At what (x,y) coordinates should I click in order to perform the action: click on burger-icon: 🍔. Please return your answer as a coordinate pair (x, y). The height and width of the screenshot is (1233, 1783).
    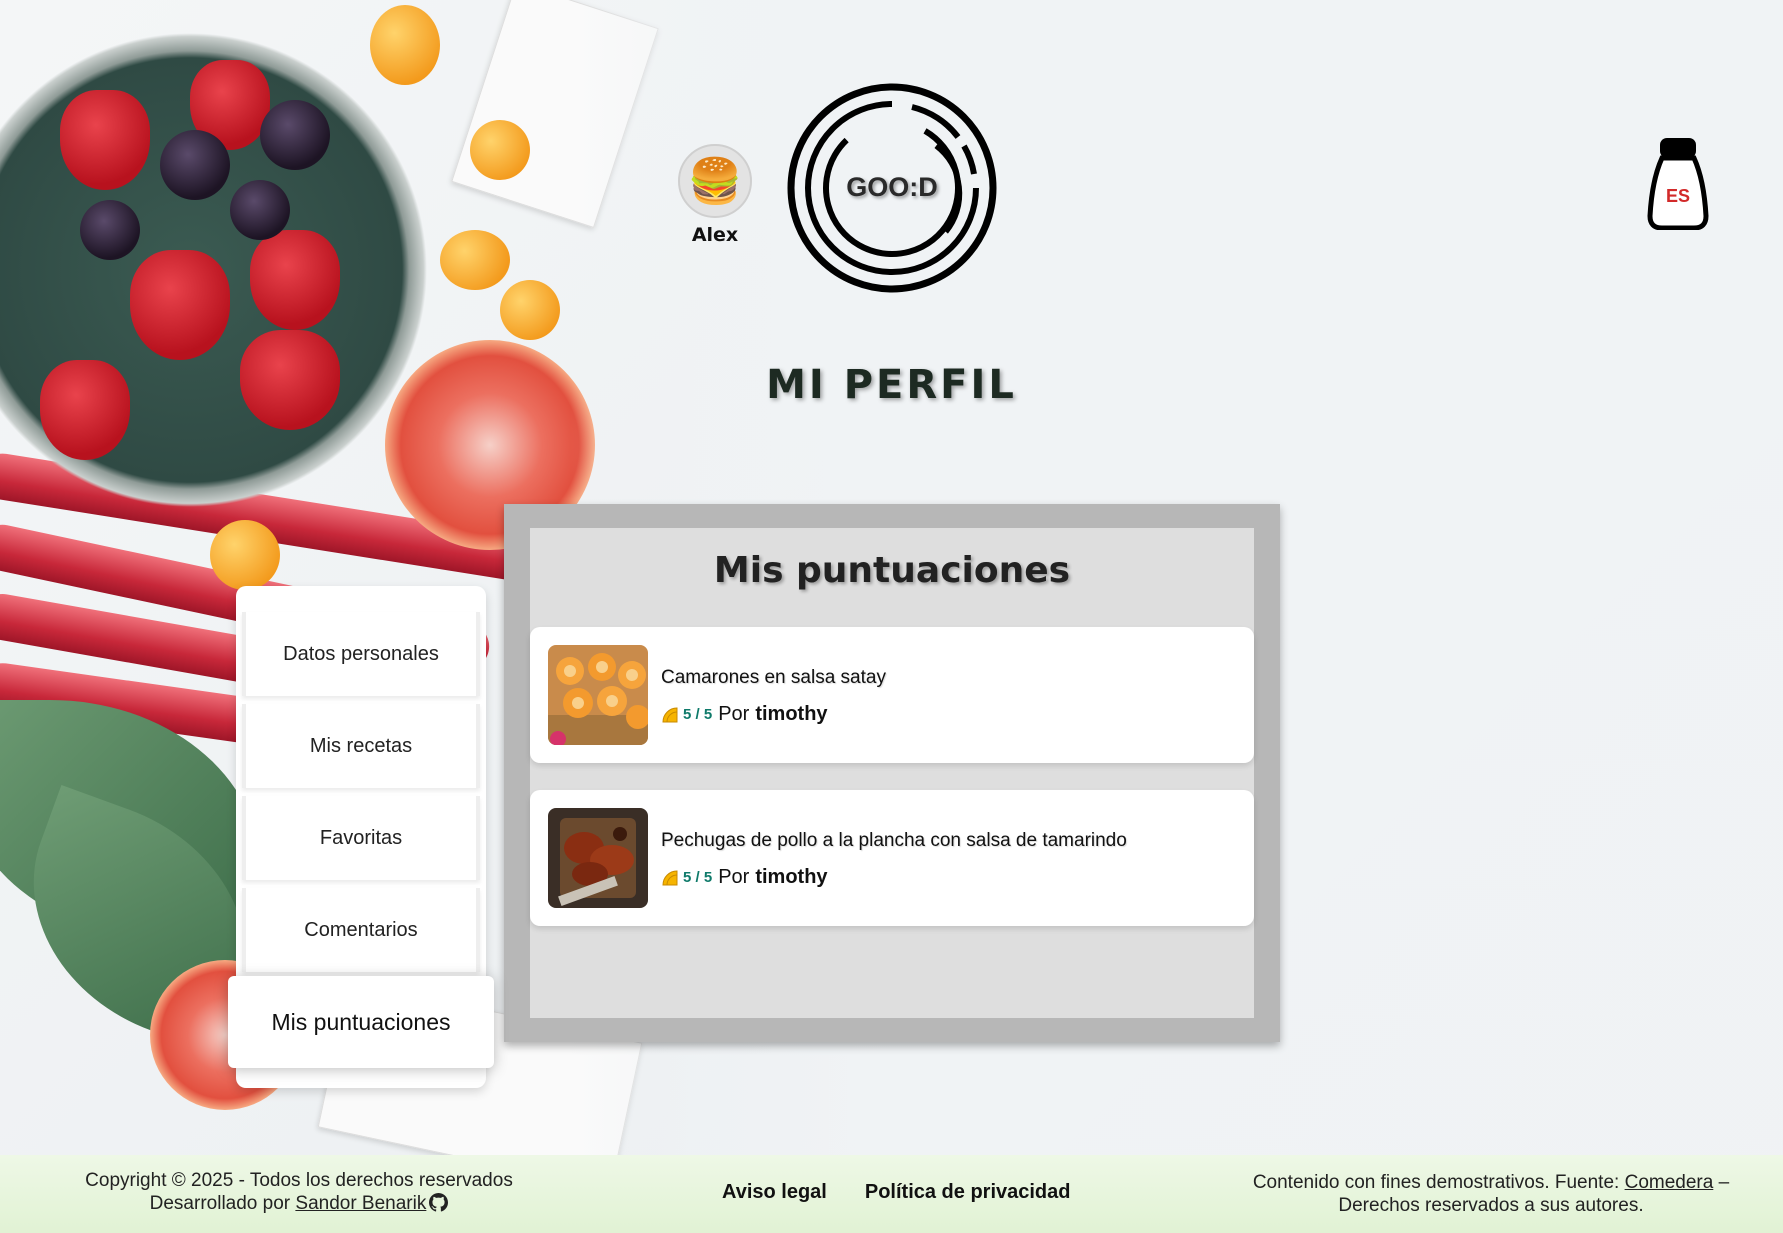
    Looking at the image, I should click on (715, 181).